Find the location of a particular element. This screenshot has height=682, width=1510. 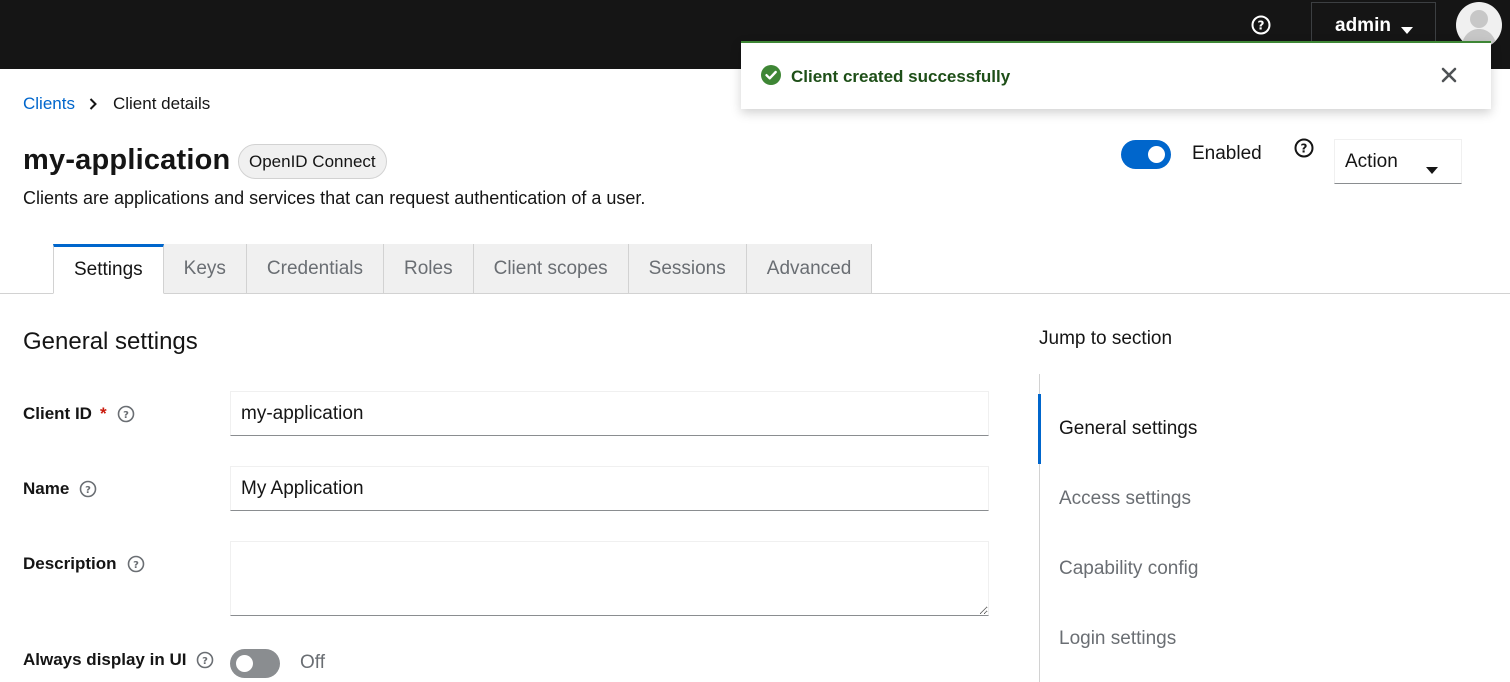

tab-roles: Roles is located at coordinates (429, 269).